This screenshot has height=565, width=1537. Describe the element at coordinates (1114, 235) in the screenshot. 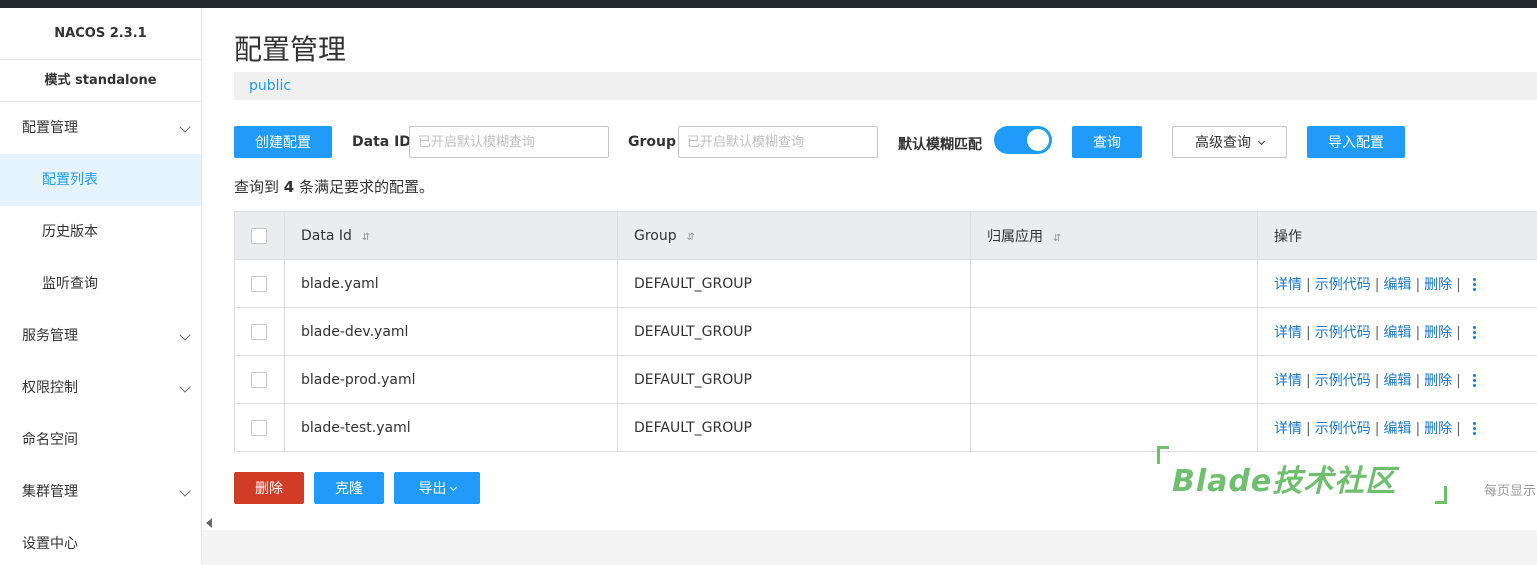

I see `header-app: 归属应用 ⇵` at that location.